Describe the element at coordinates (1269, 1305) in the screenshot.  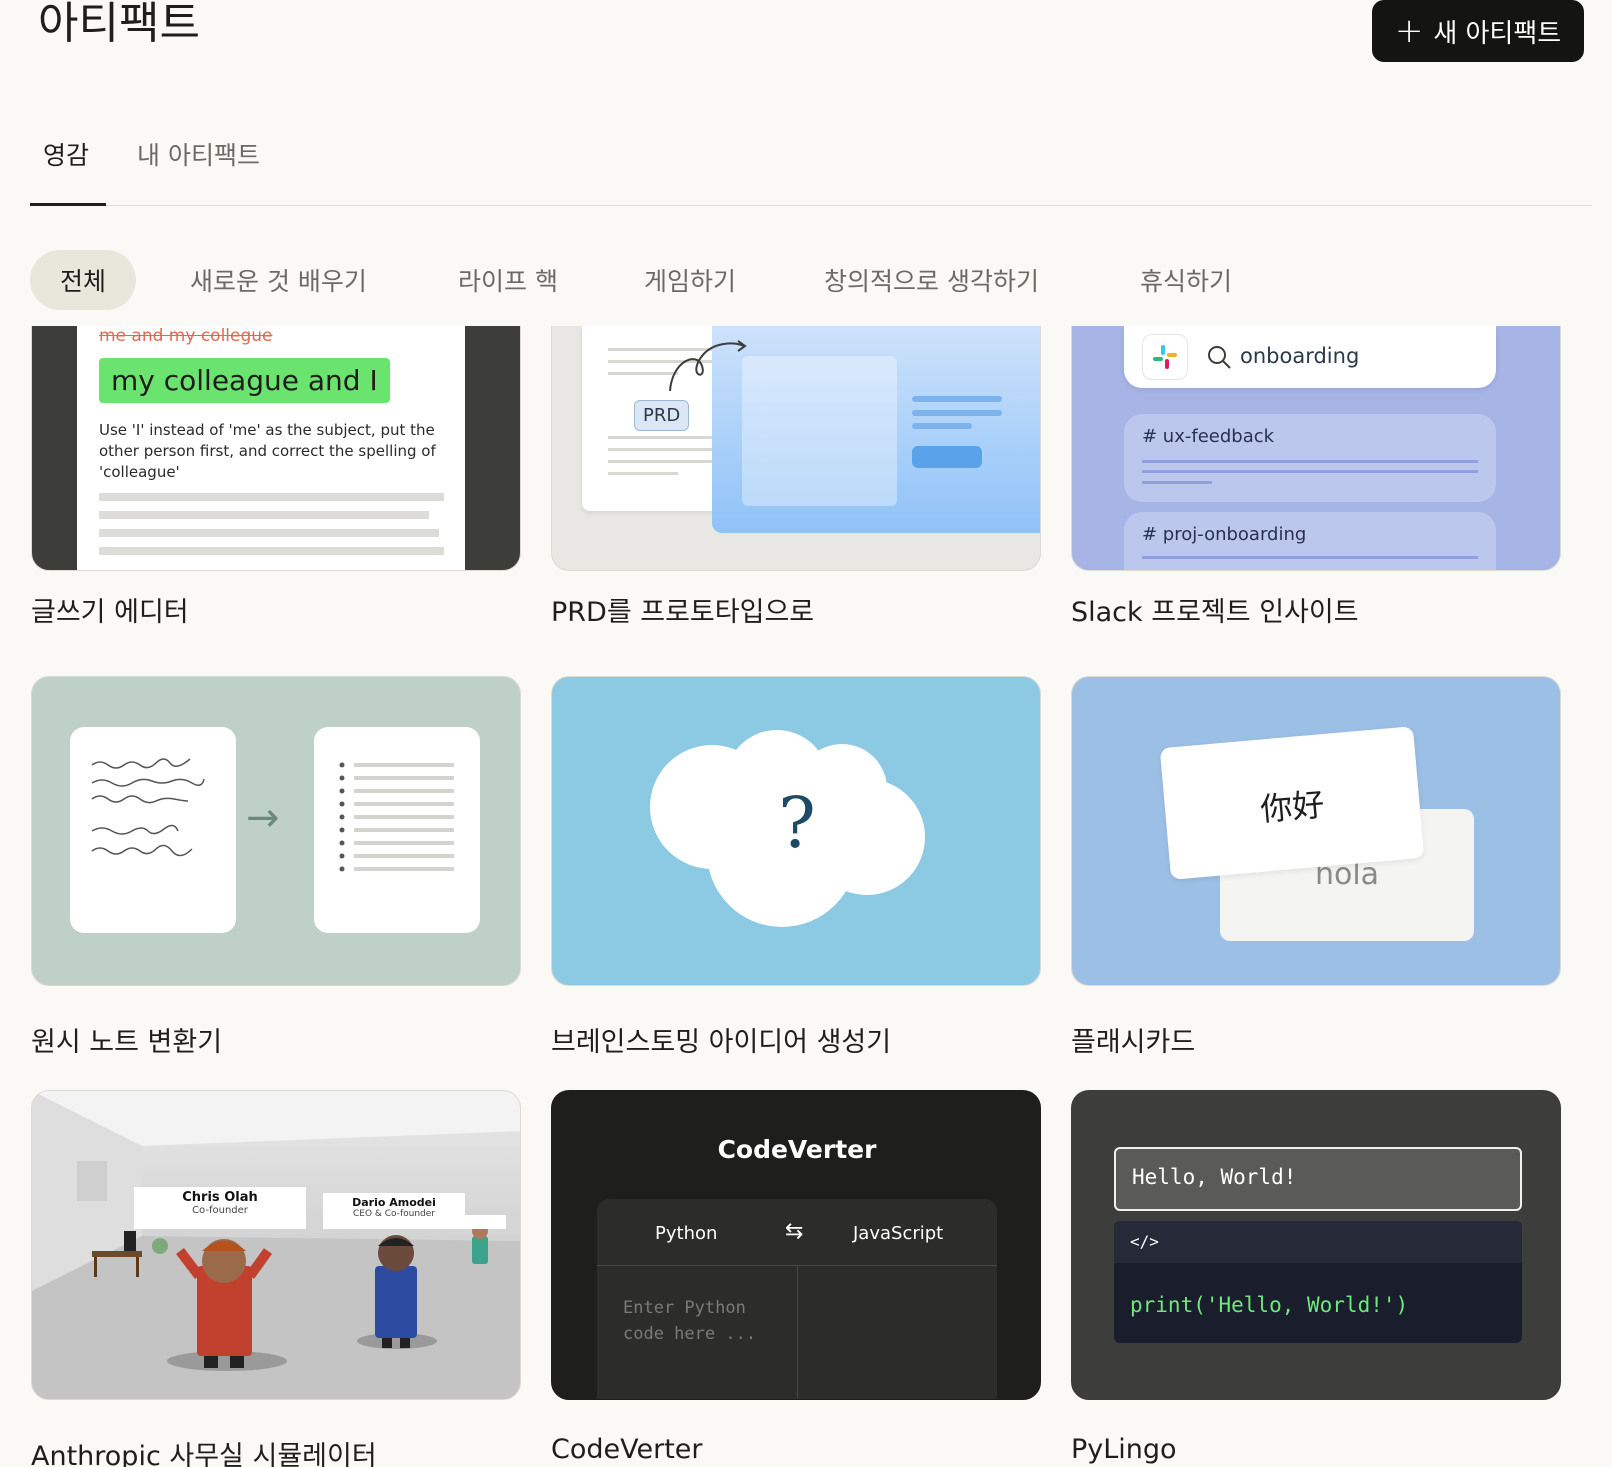
I see `pylingo-code: print('Hello, World!')` at that location.